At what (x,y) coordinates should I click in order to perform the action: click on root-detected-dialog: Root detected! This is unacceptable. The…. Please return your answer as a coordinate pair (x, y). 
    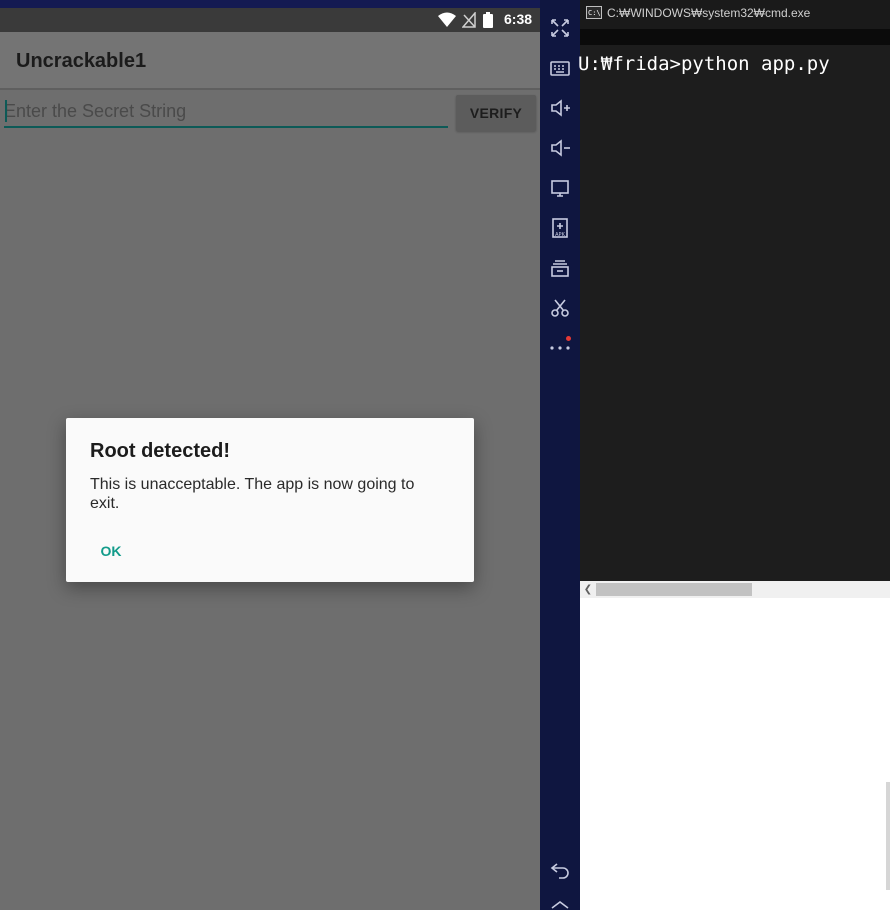
    Looking at the image, I should click on (270, 500).